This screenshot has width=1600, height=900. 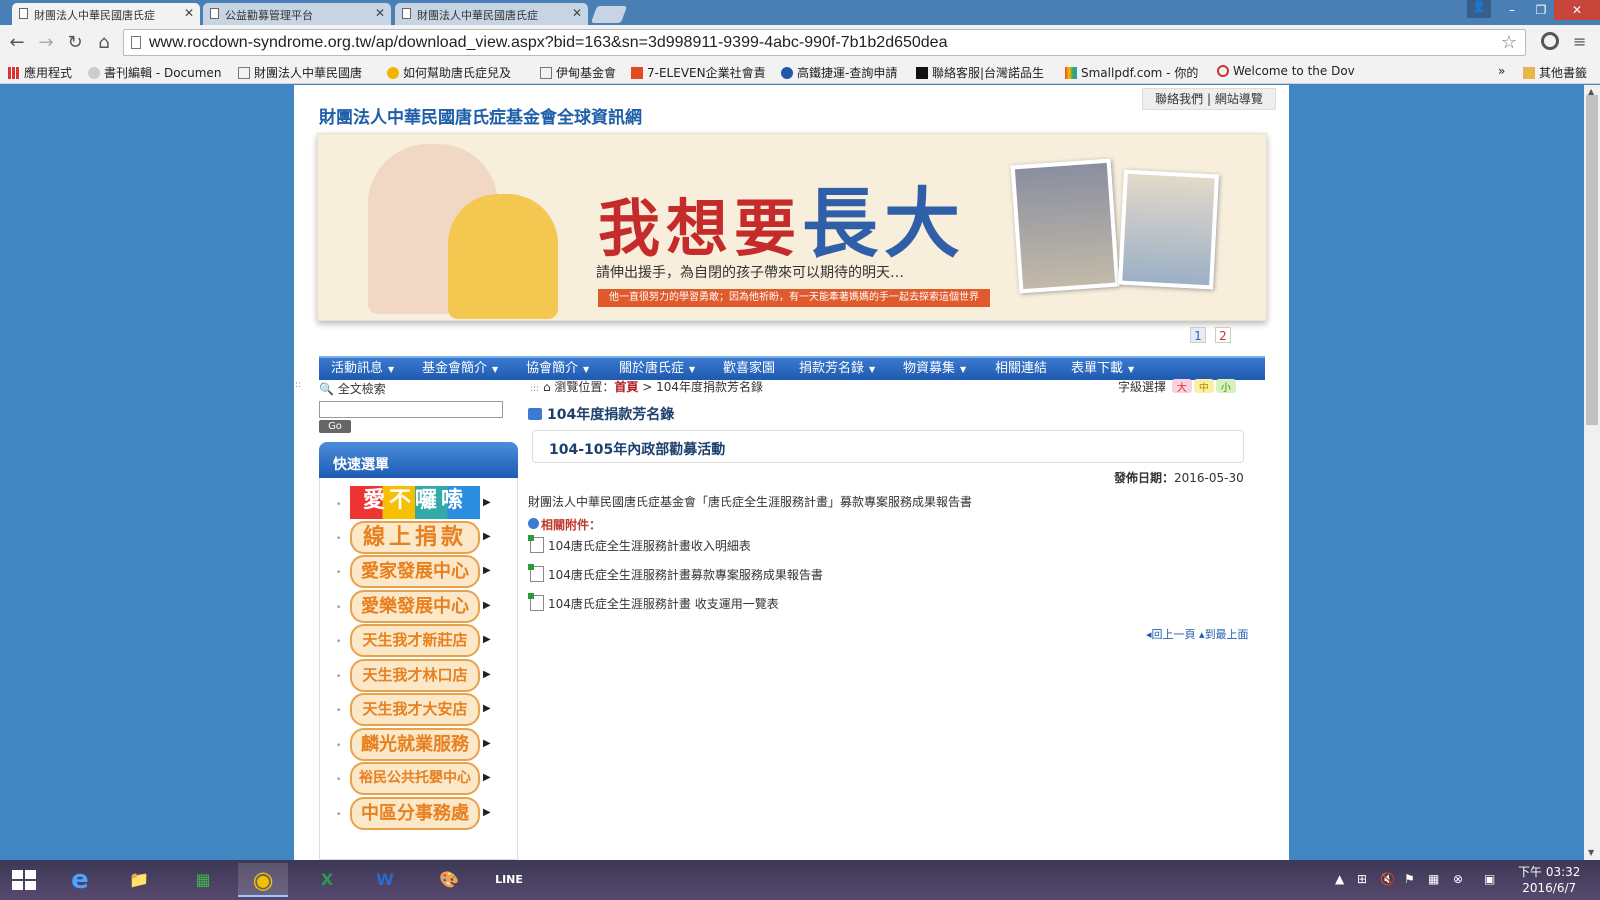 I want to click on search-go-button: Go, so click(x=335, y=426).